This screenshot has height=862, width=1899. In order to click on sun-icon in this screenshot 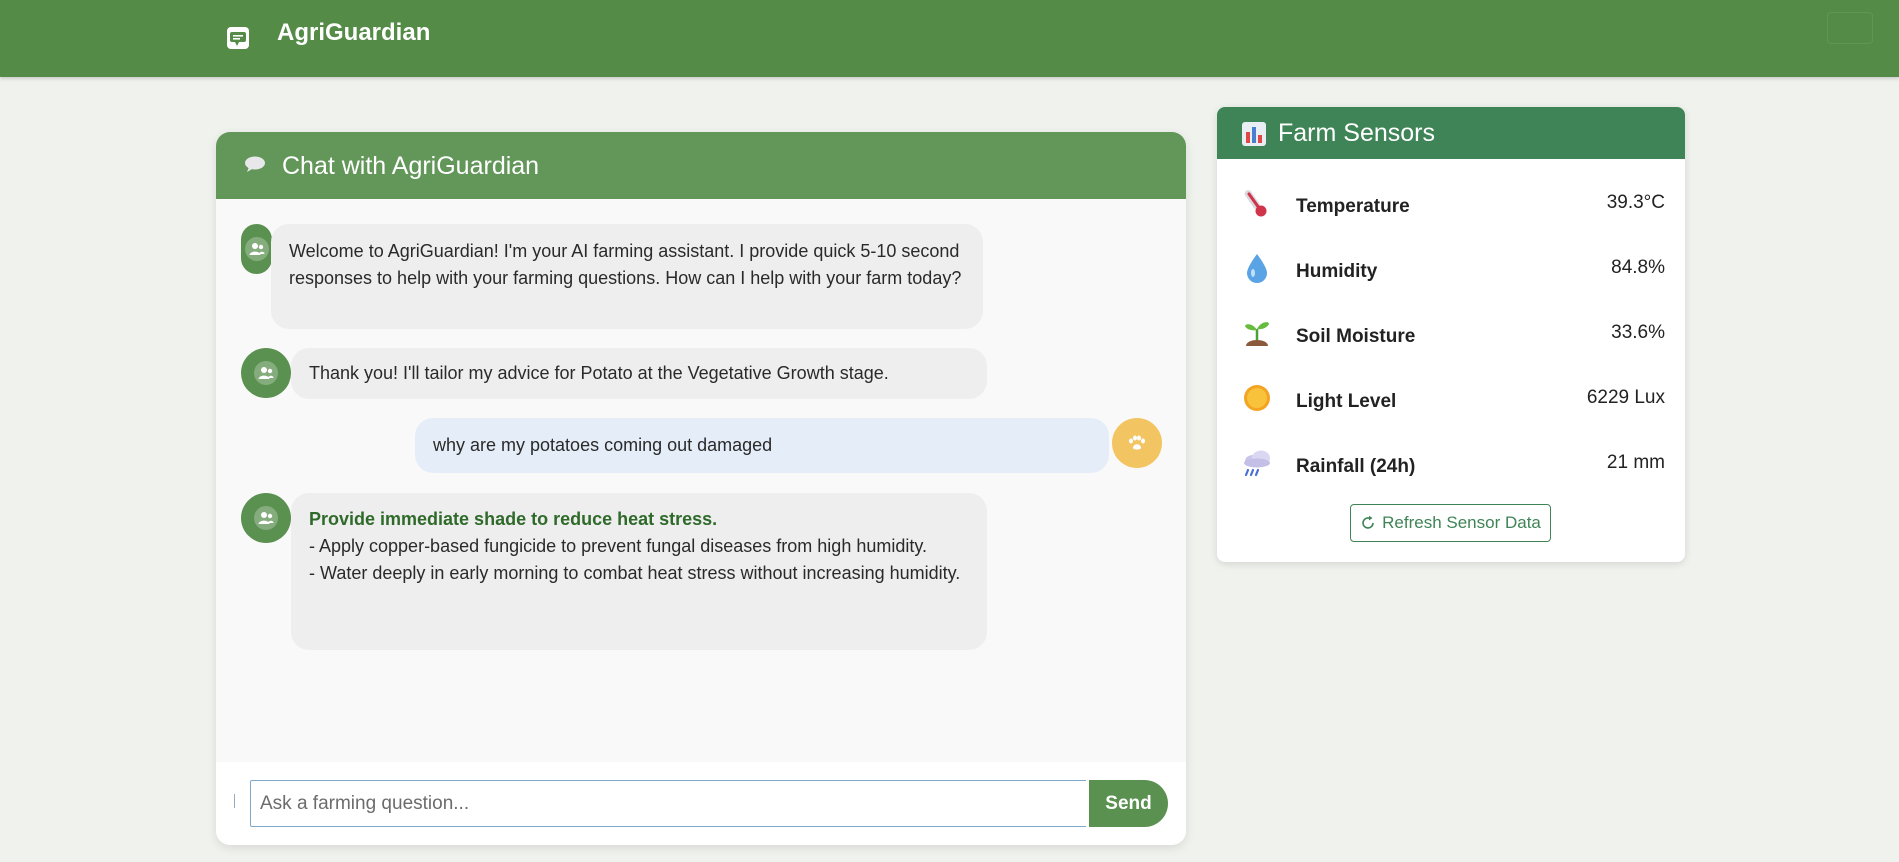, I will do `click(1257, 398)`.